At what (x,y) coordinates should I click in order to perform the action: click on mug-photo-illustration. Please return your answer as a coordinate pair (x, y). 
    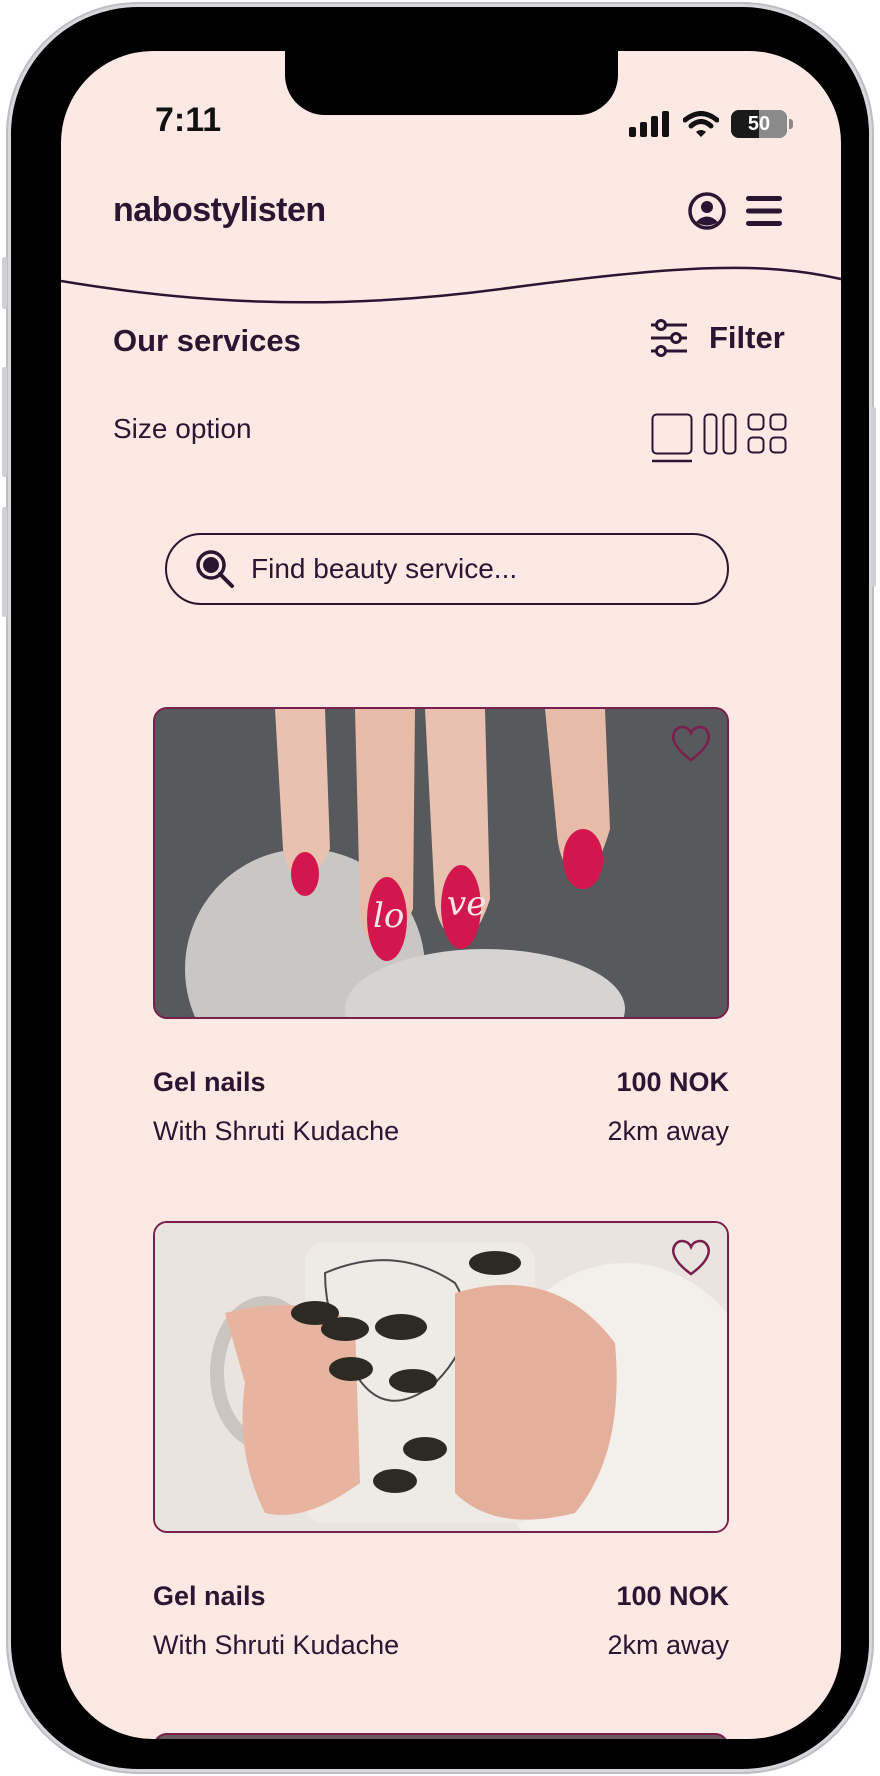
    Looking at the image, I should click on (441, 1377).